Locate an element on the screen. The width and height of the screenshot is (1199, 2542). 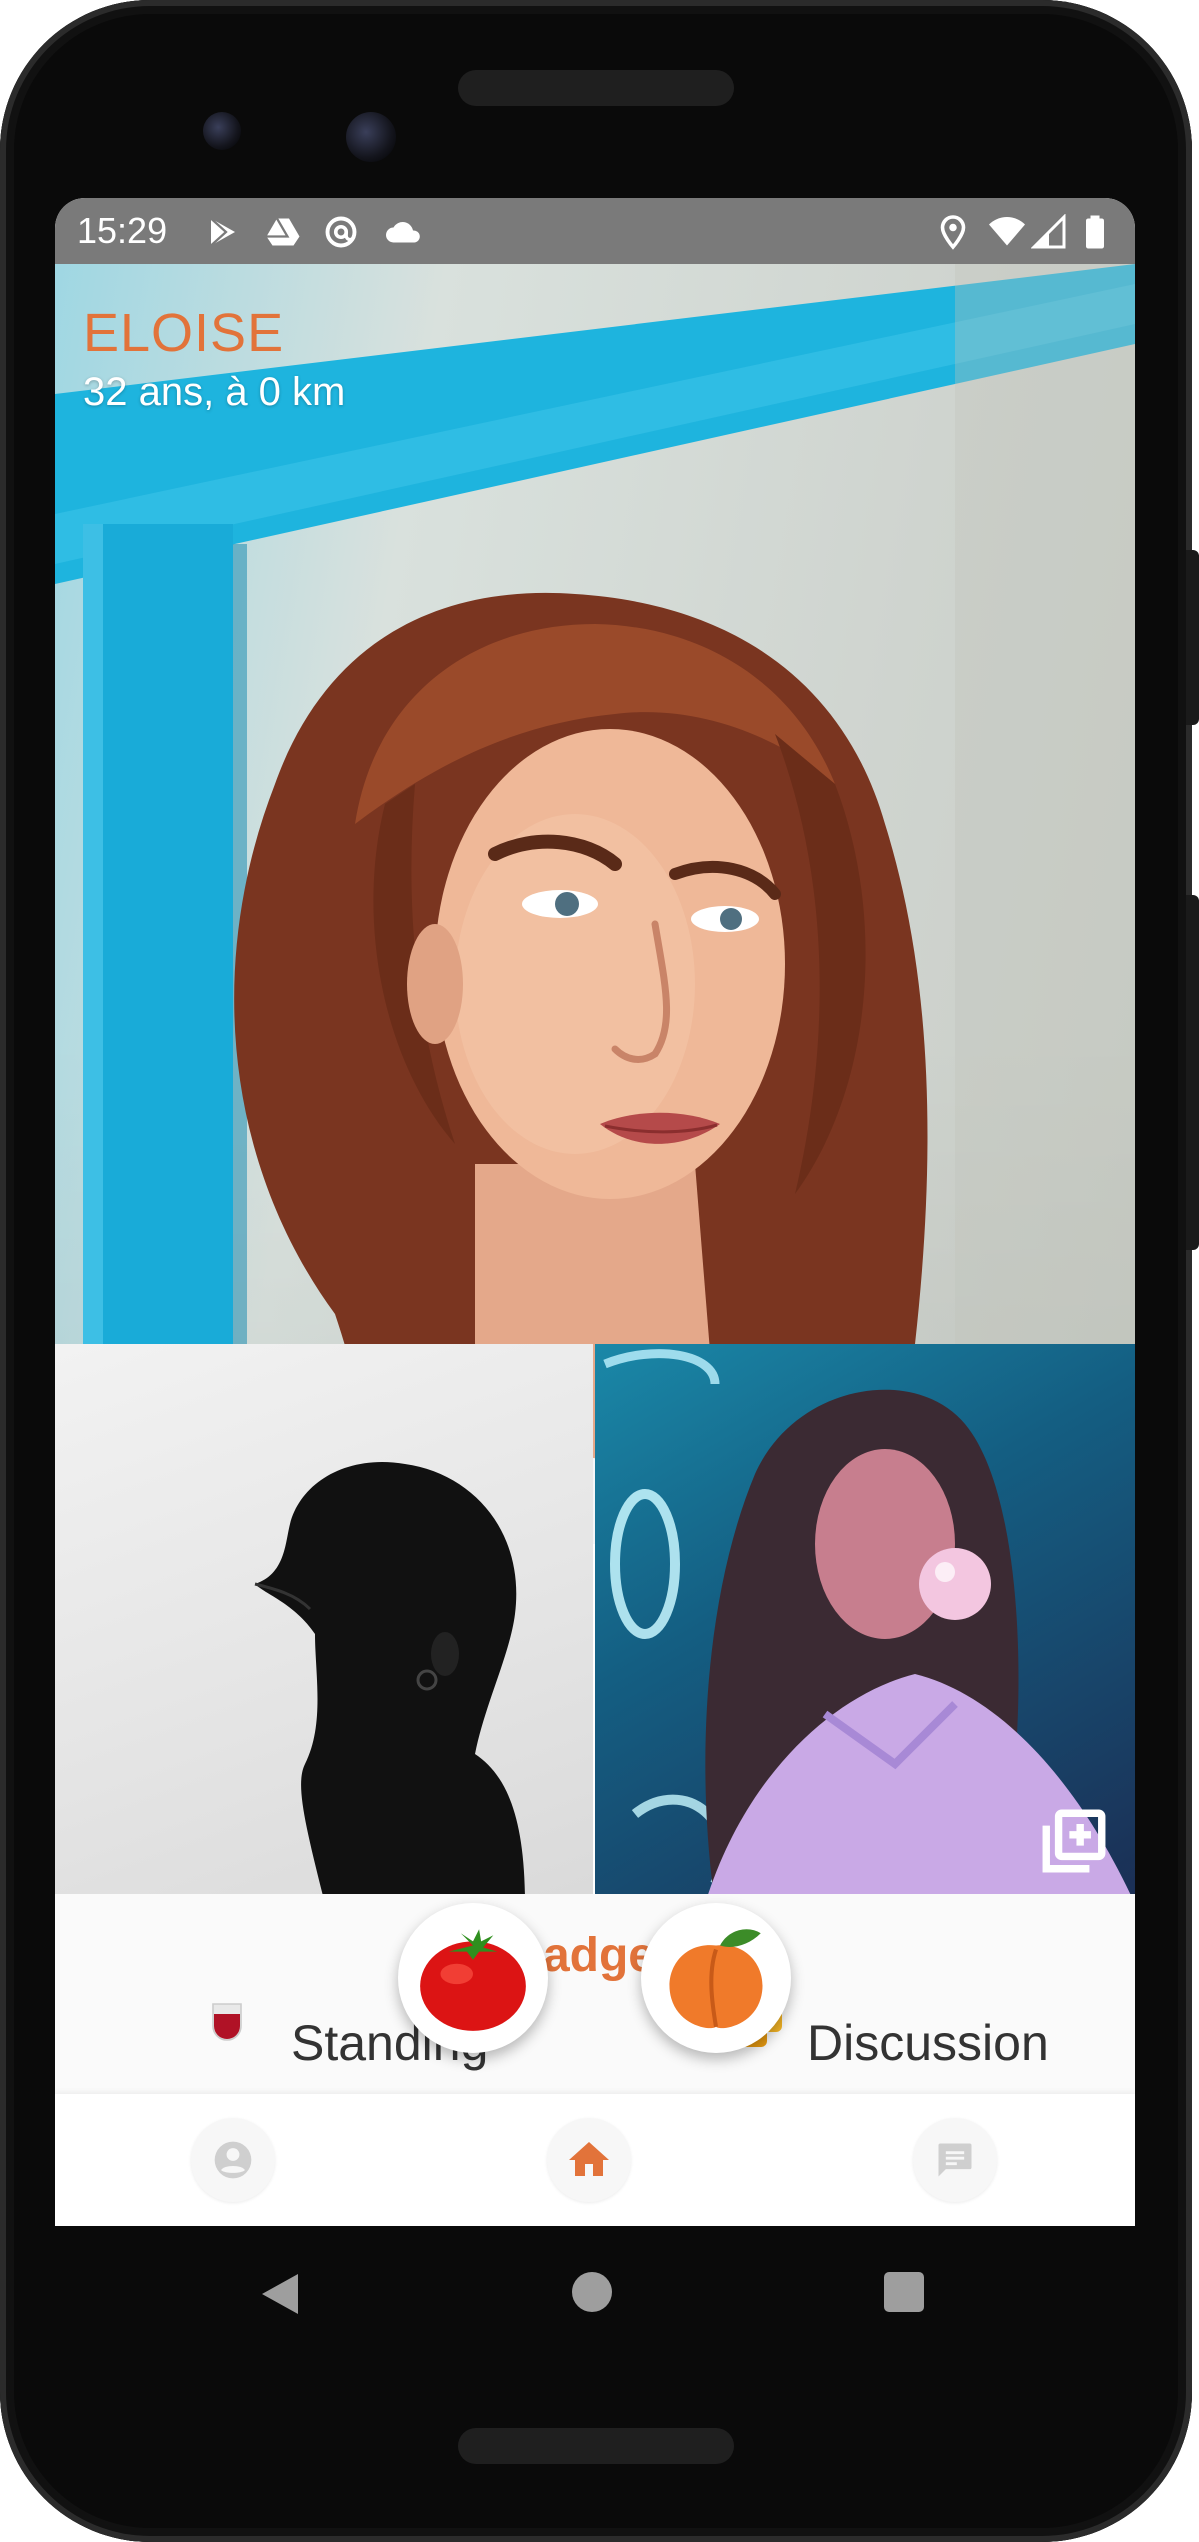
nav-profile-button is located at coordinates (233, 2160).